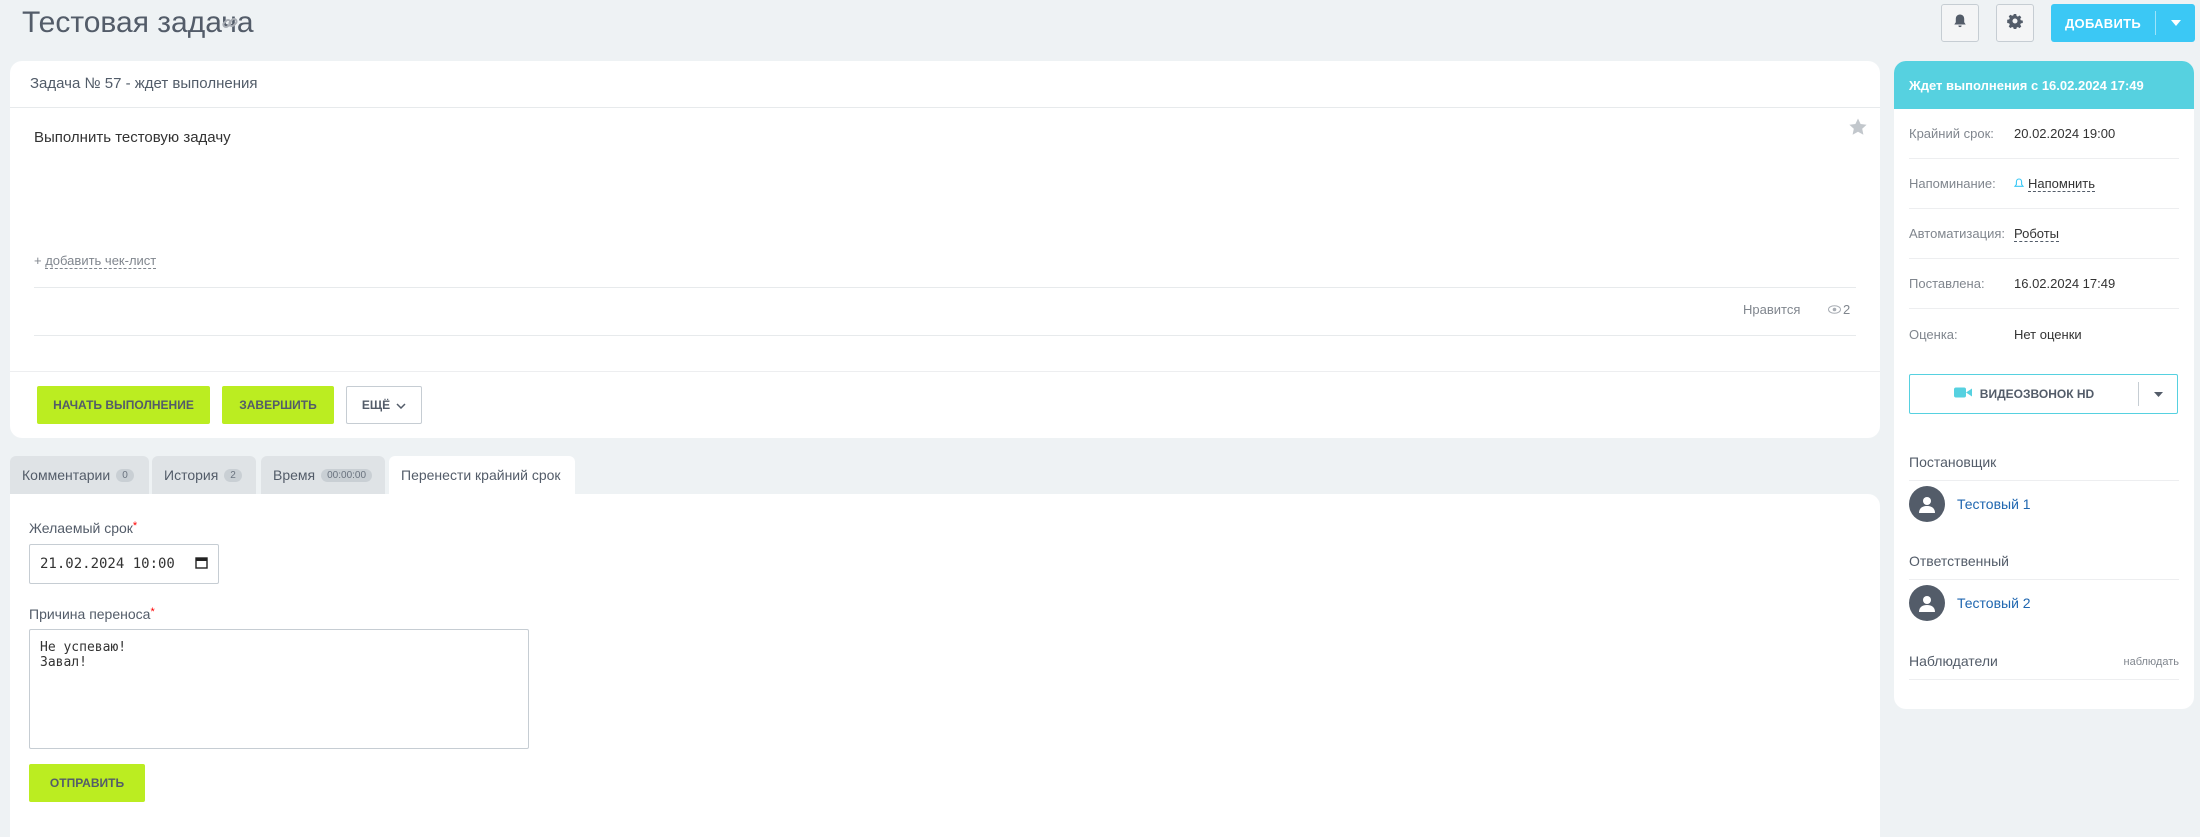 This screenshot has width=2200, height=837. Describe the element at coordinates (945, 404) in the screenshot. I see `task-actions: НАЧАТЬ ВЫПОЛНЕНИЕ ЗАВЕРШИТЬ ЕЩЁ` at that location.